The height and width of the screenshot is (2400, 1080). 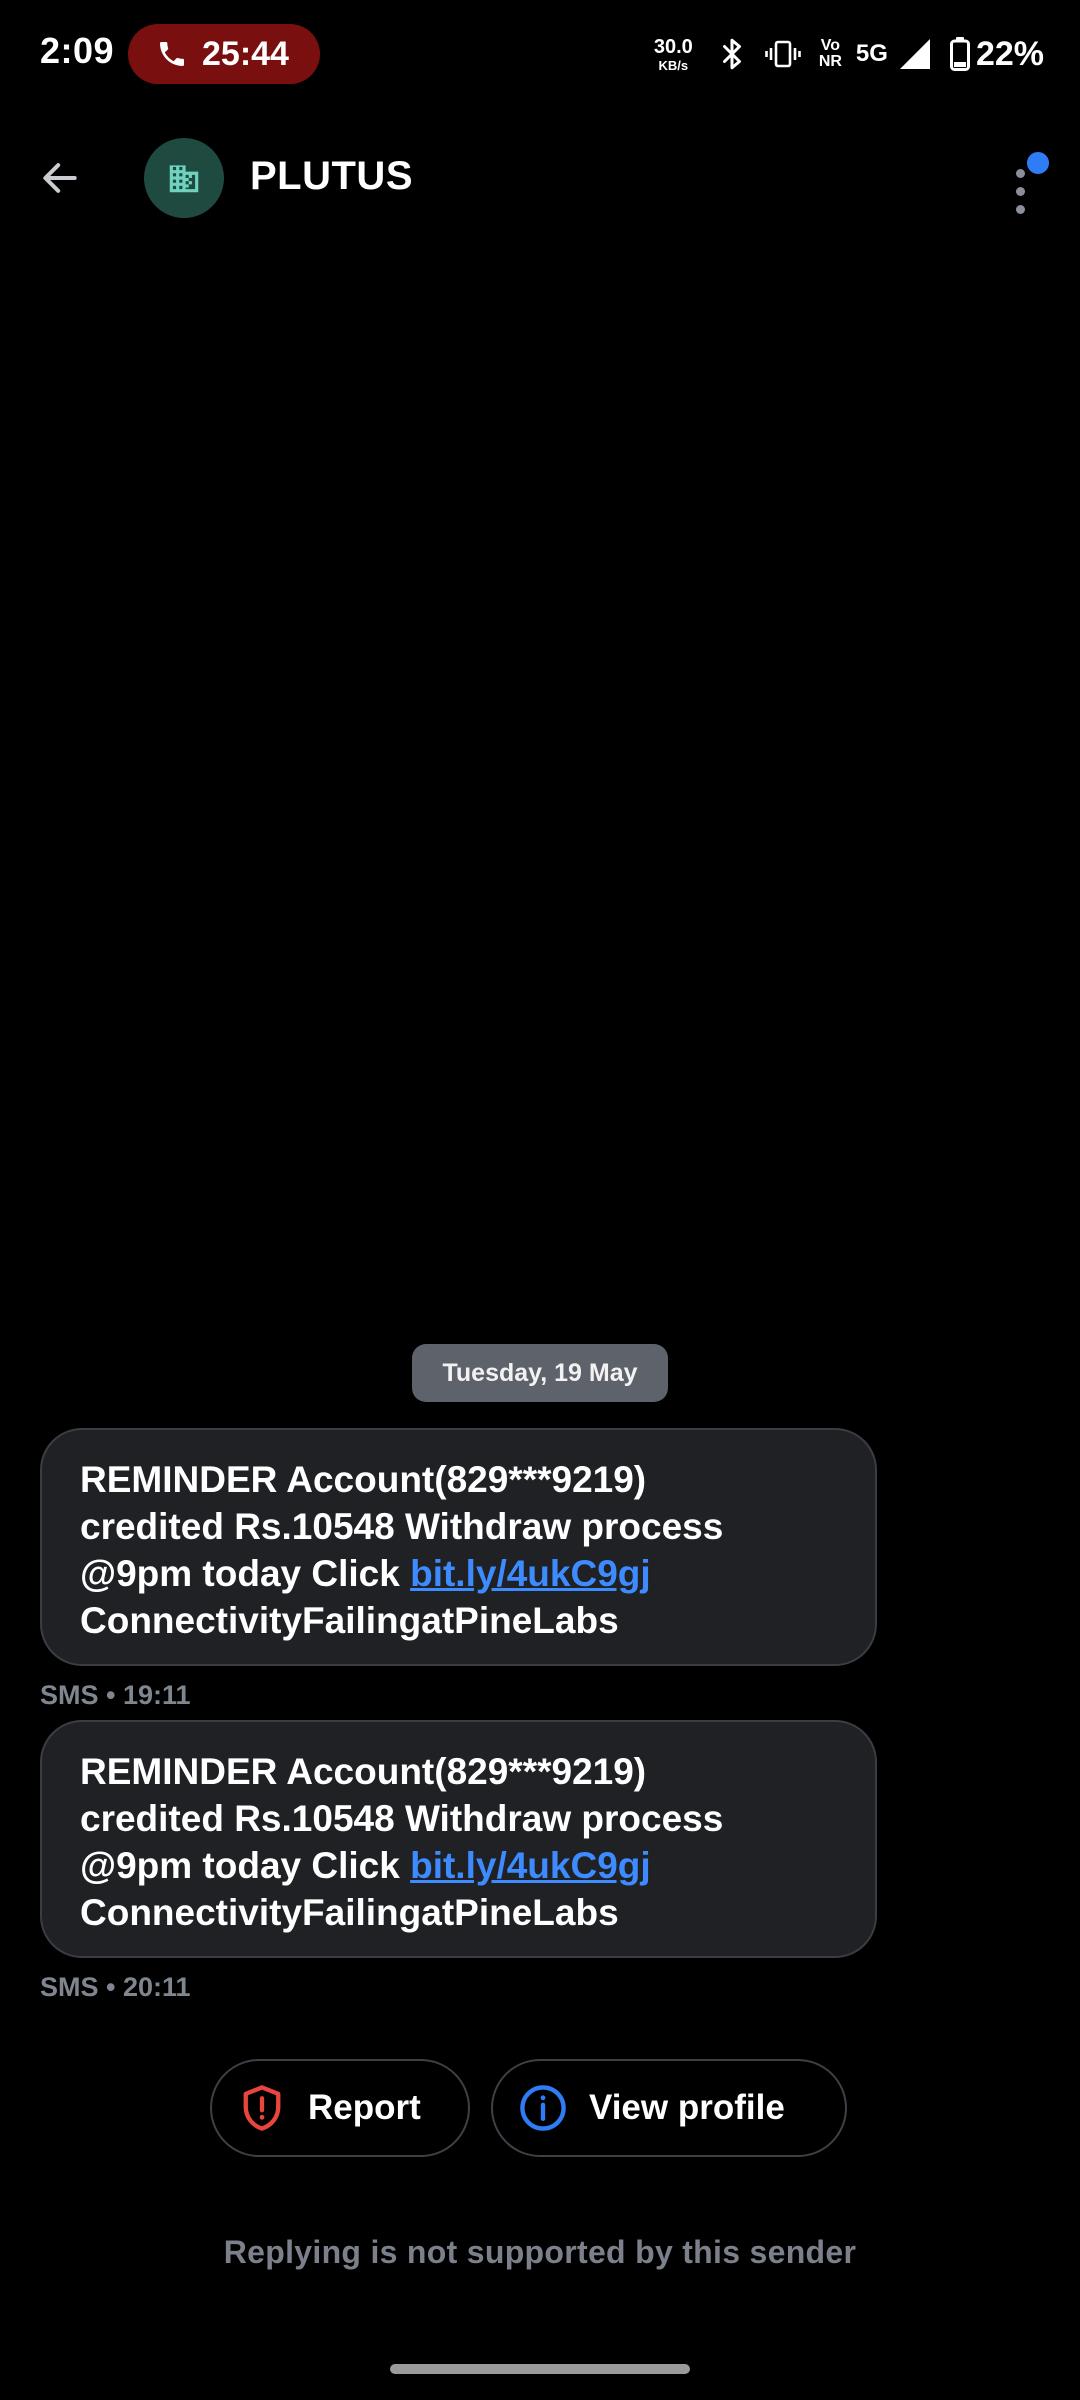 What do you see at coordinates (364, 2107) in the screenshot?
I see `report-label: Report` at bounding box center [364, 2107].